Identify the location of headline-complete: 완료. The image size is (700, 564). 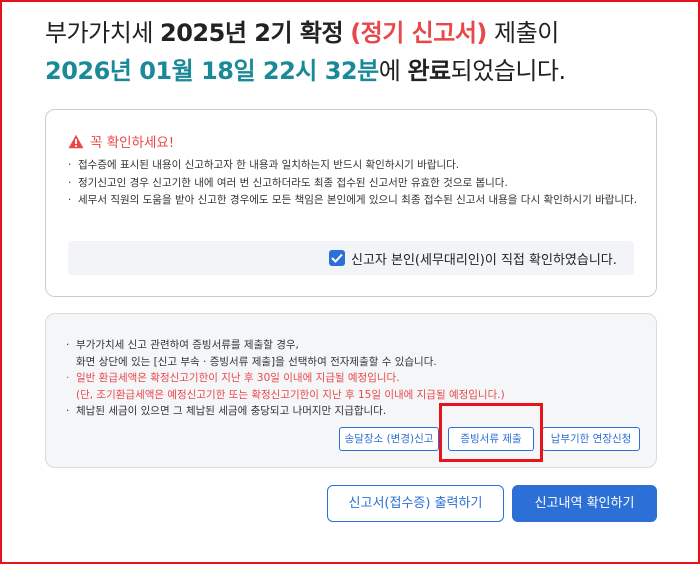
(429, 71).